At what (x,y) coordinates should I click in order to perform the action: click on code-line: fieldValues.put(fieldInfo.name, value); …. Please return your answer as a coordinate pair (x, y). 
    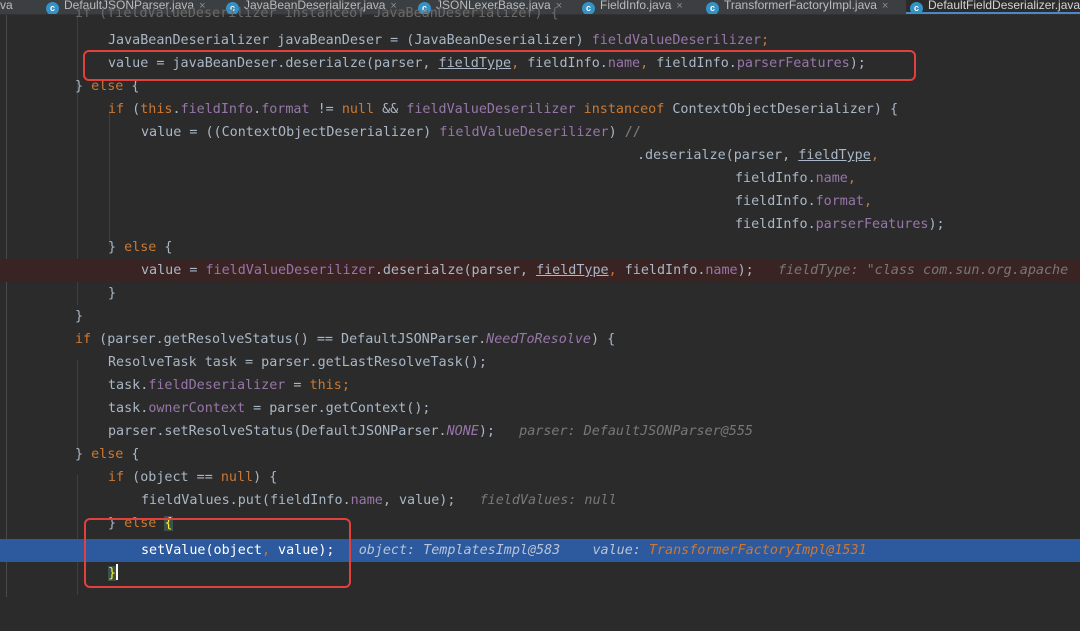
    Looking at the image, I should click on (540, 500).